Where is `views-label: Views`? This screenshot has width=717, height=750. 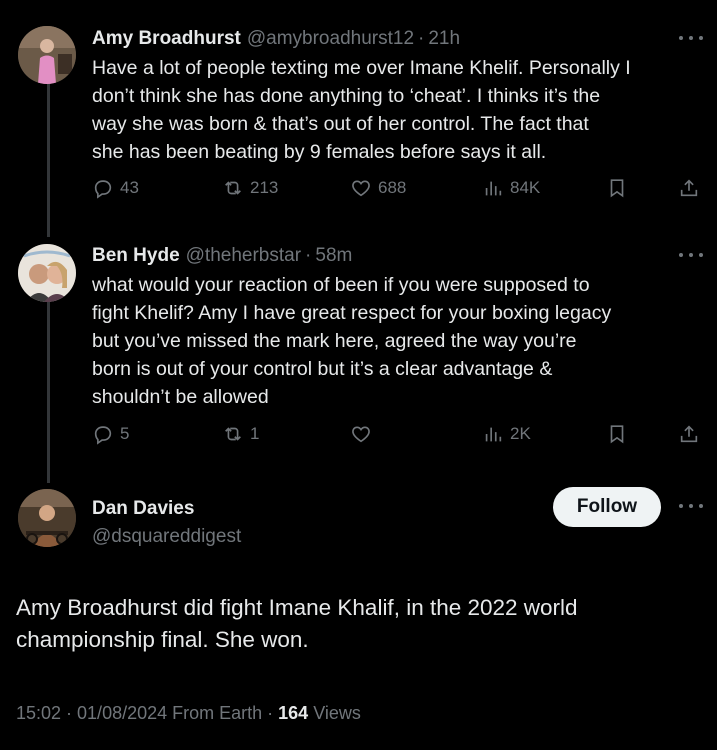
views-label: Views is located at coordinates (334, 713).